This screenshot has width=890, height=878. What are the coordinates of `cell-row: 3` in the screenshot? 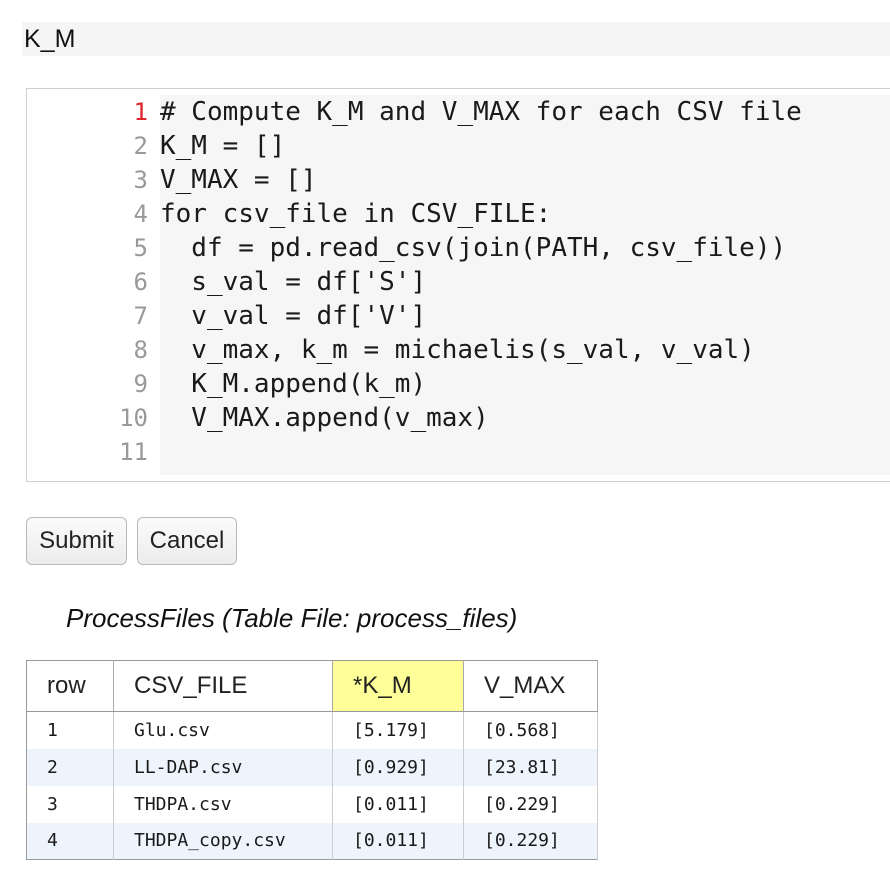 It's located at (70, 804).